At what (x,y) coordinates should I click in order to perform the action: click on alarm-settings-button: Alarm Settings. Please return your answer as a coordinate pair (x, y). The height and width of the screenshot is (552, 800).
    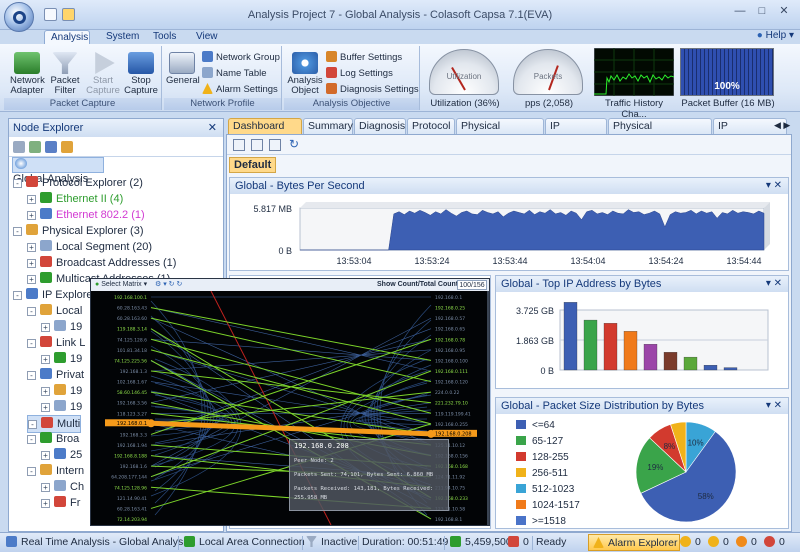
    Looking at the image, I should click on (240, 89).